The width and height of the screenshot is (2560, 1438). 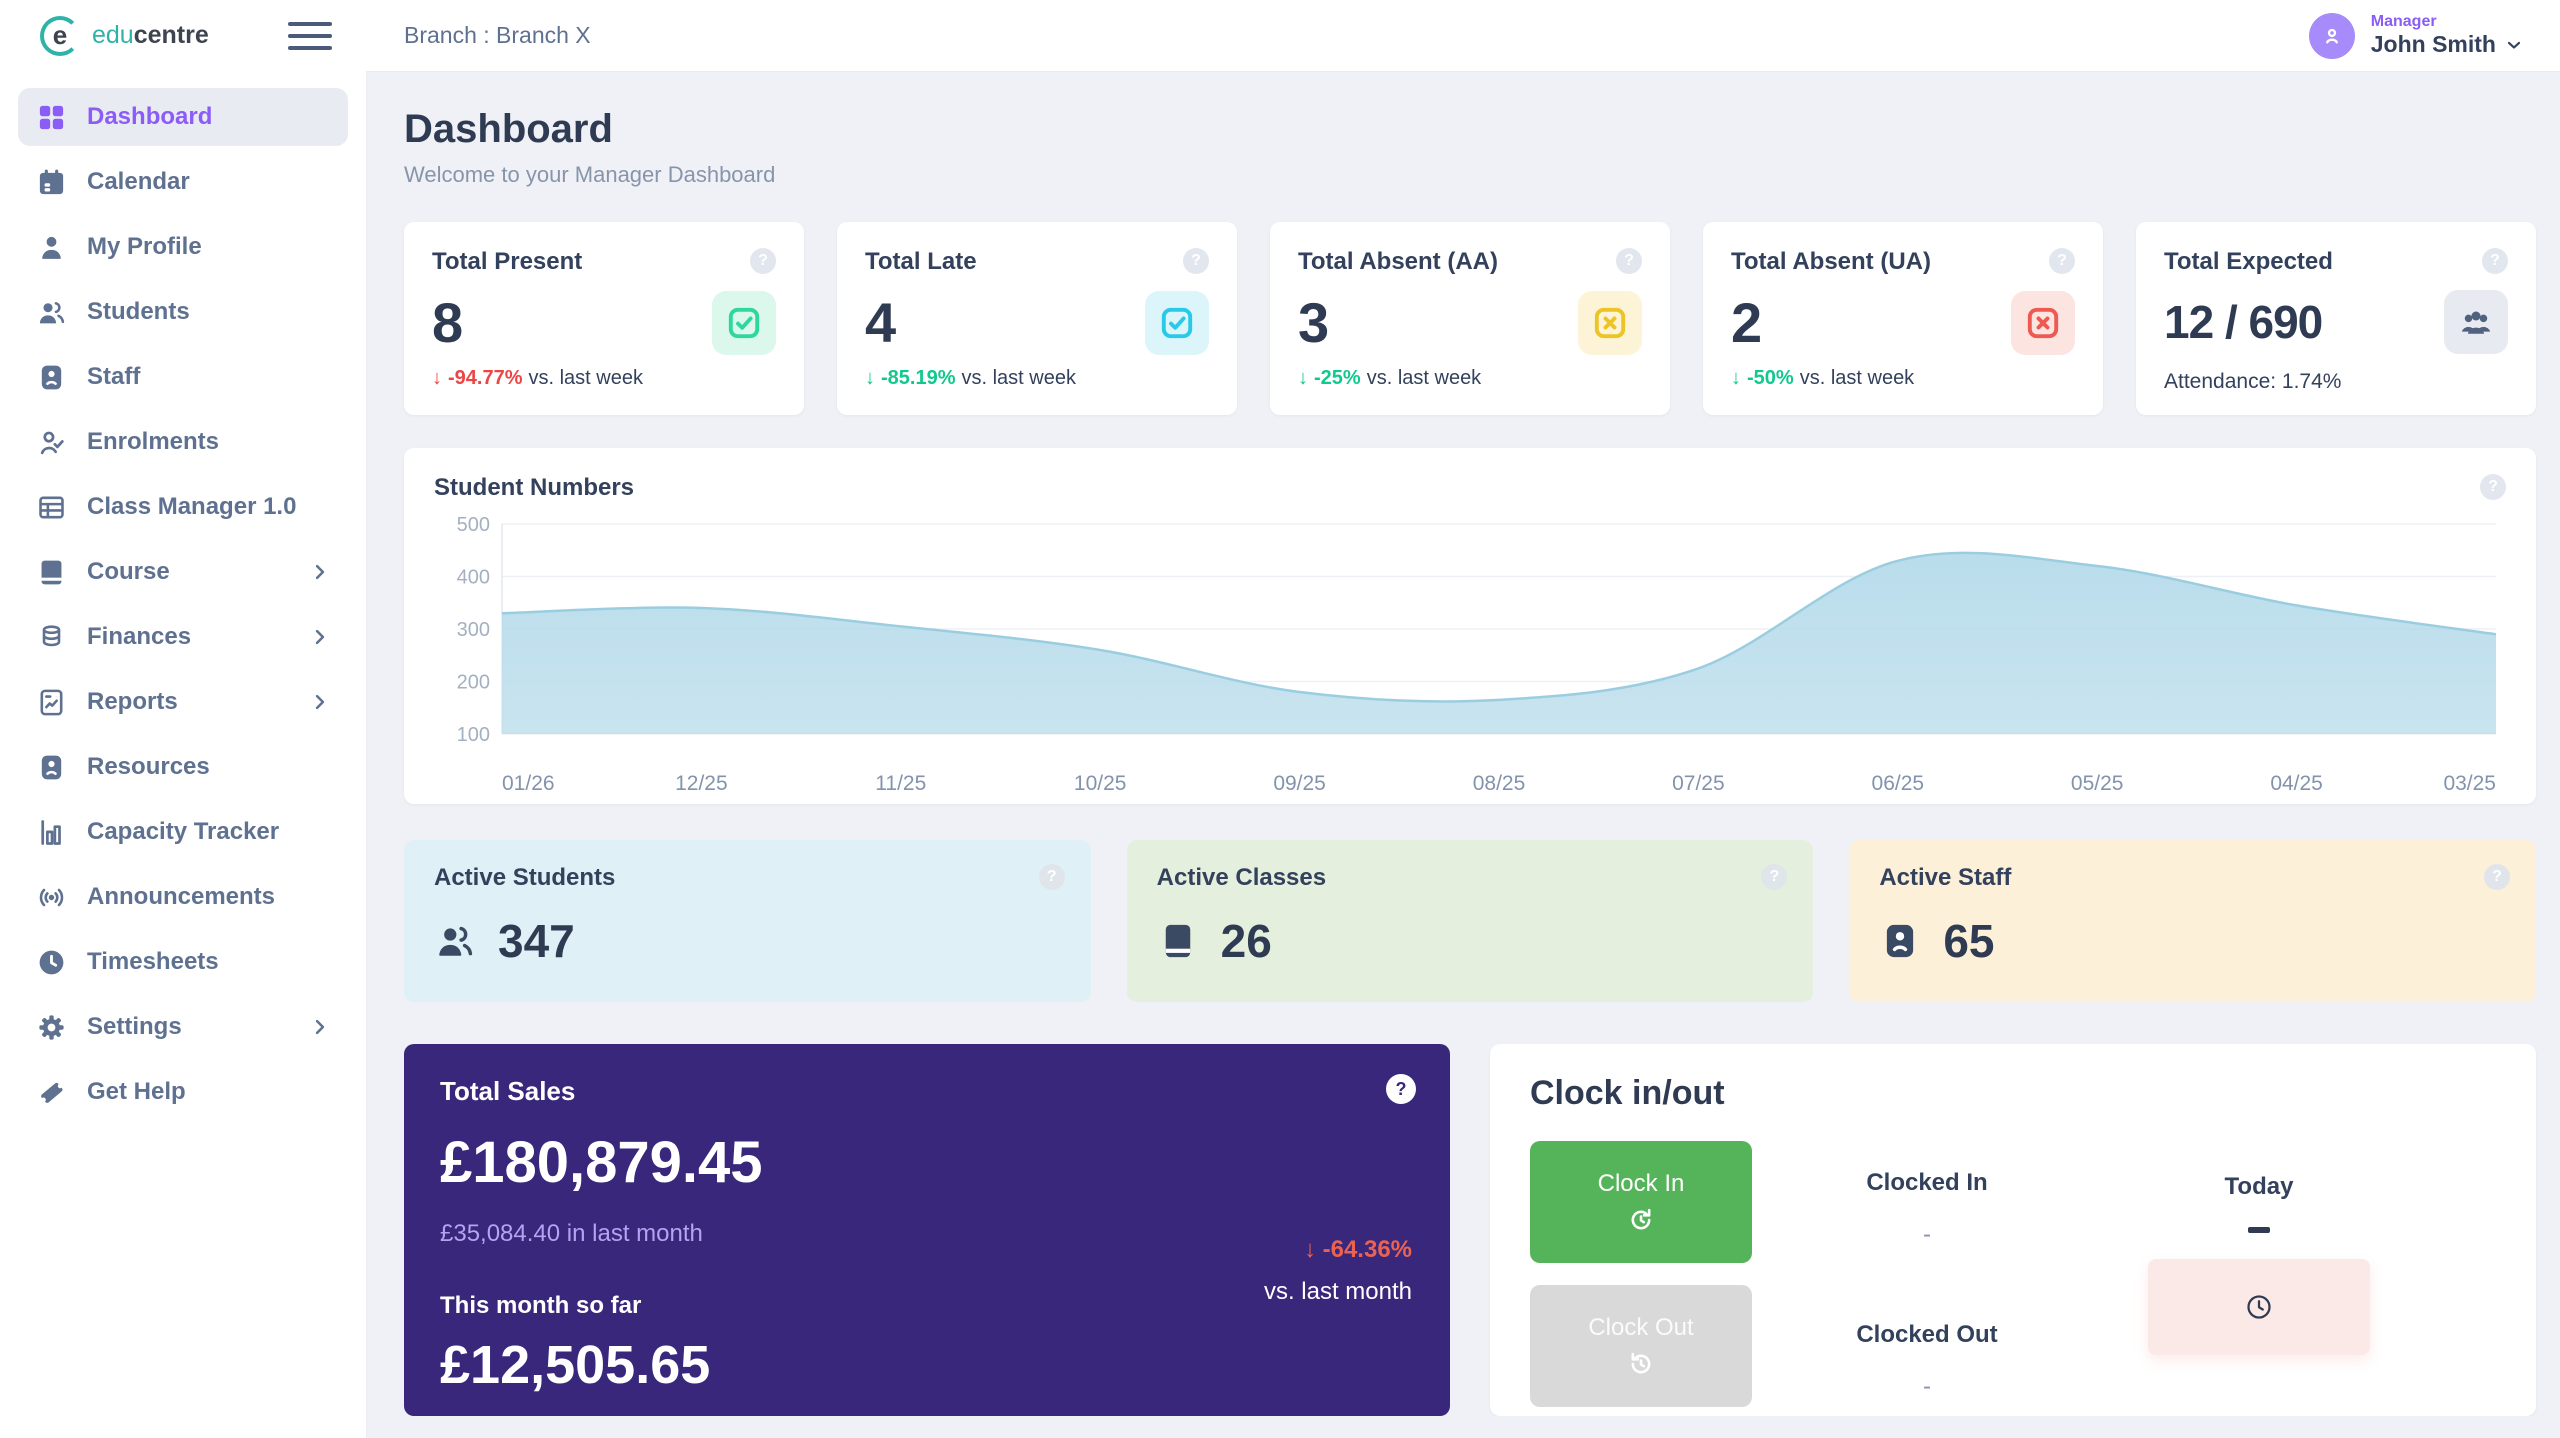 What do you see at coordinates (528, 783) in the screenshot?
I see `svg-text: 01/26` at bounding box center [528, 783].